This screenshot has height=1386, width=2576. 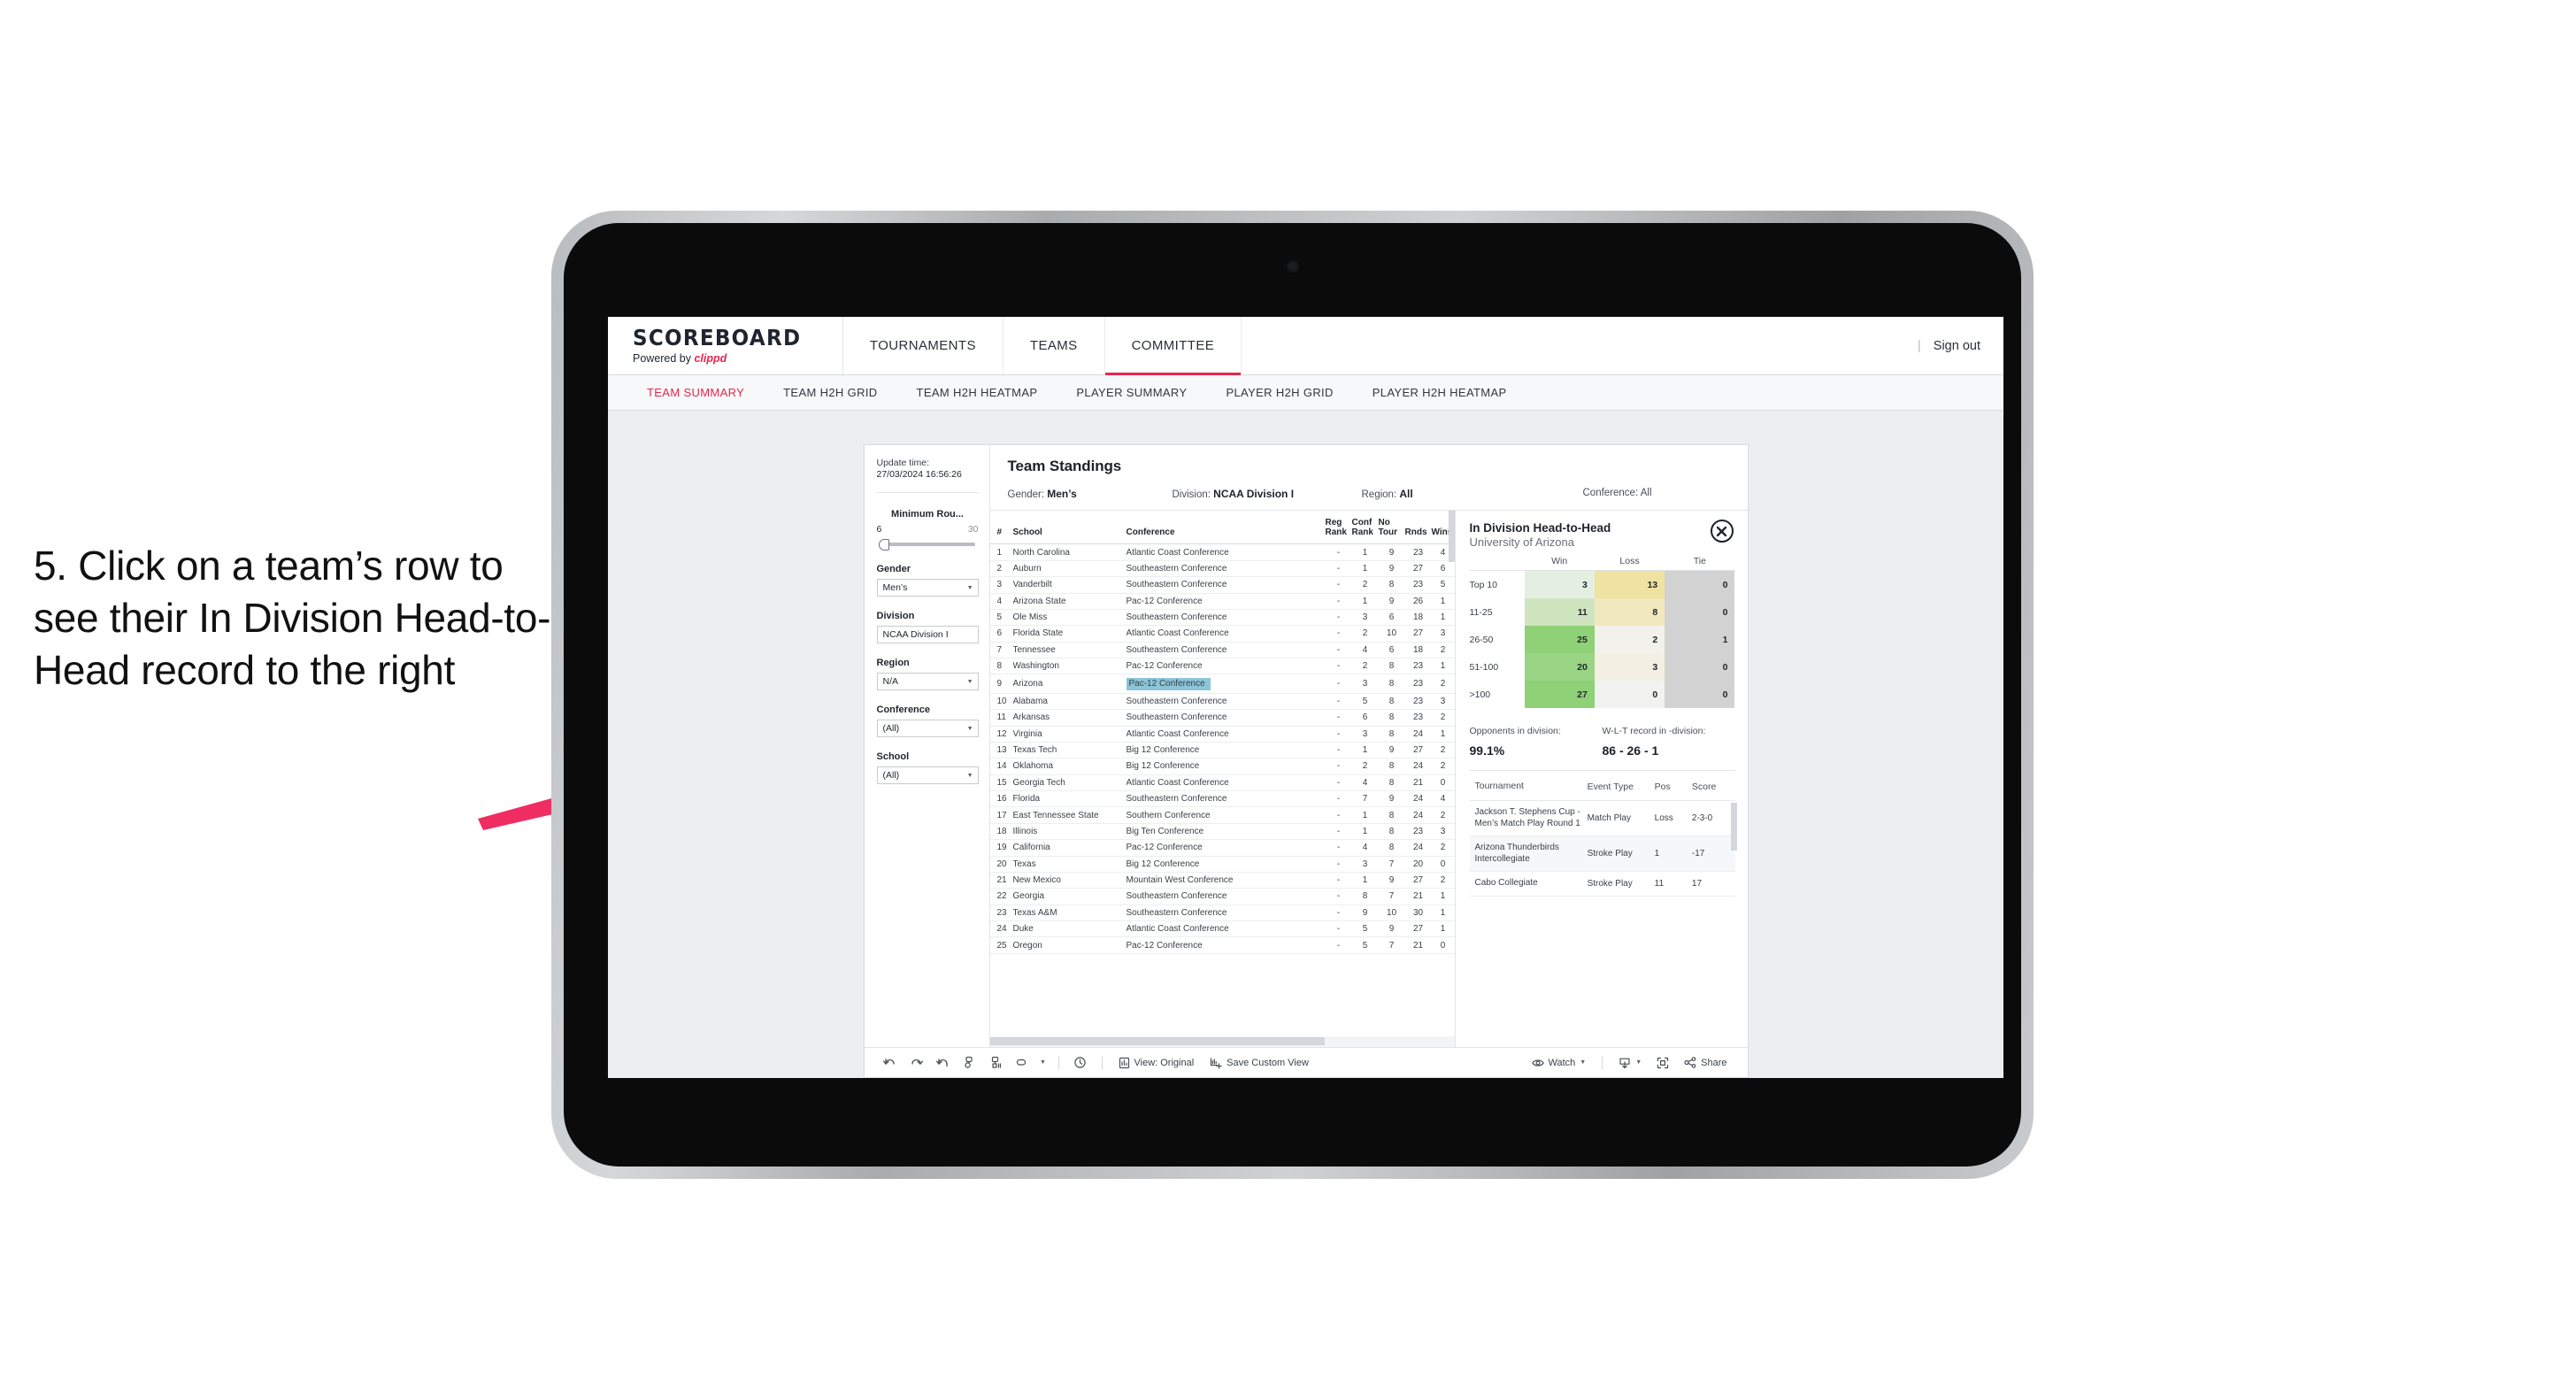 What do you see at coordinates (927, 588) in the screenshot?
I see `gender-select: Men’s ▼` at bounding box center [927, 588].